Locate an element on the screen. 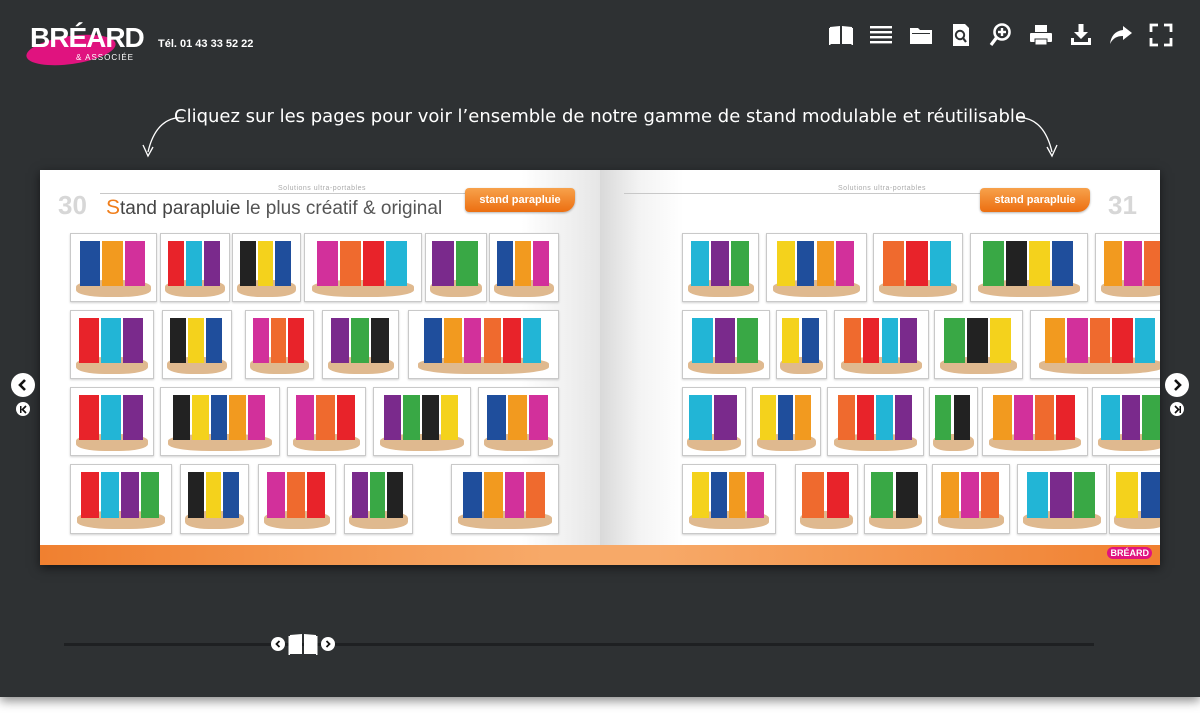 This screenshot has height=717, width=1200. curved-arrow-left-icon is located at coordinates (163, 137).